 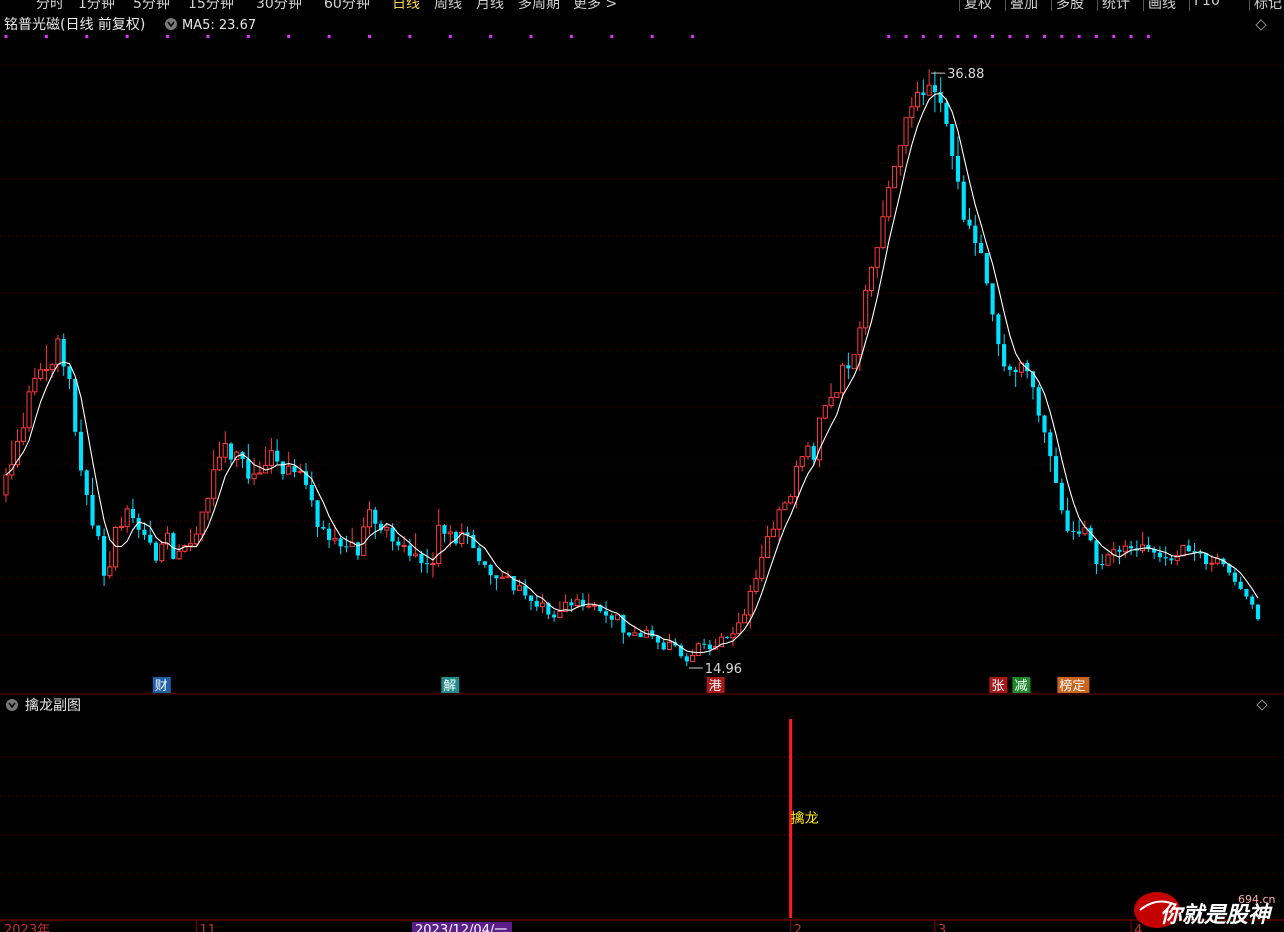 What do you see at coordinates (1261, 25) in the screenshot?
I see `expand-diamond-icon` at bounding box center [1261, 25].